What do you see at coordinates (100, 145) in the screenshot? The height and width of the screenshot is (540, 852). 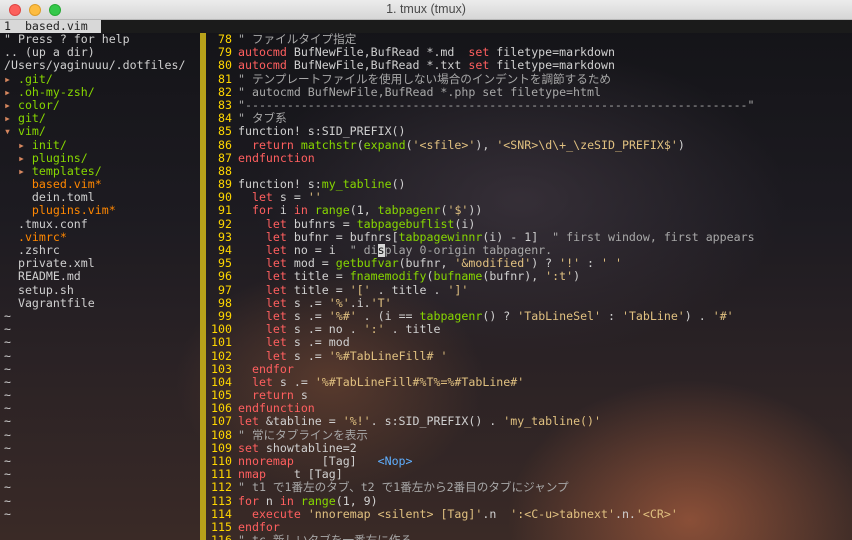 I see `tree-item: ▸ init/` at bounding box center [100, 145].